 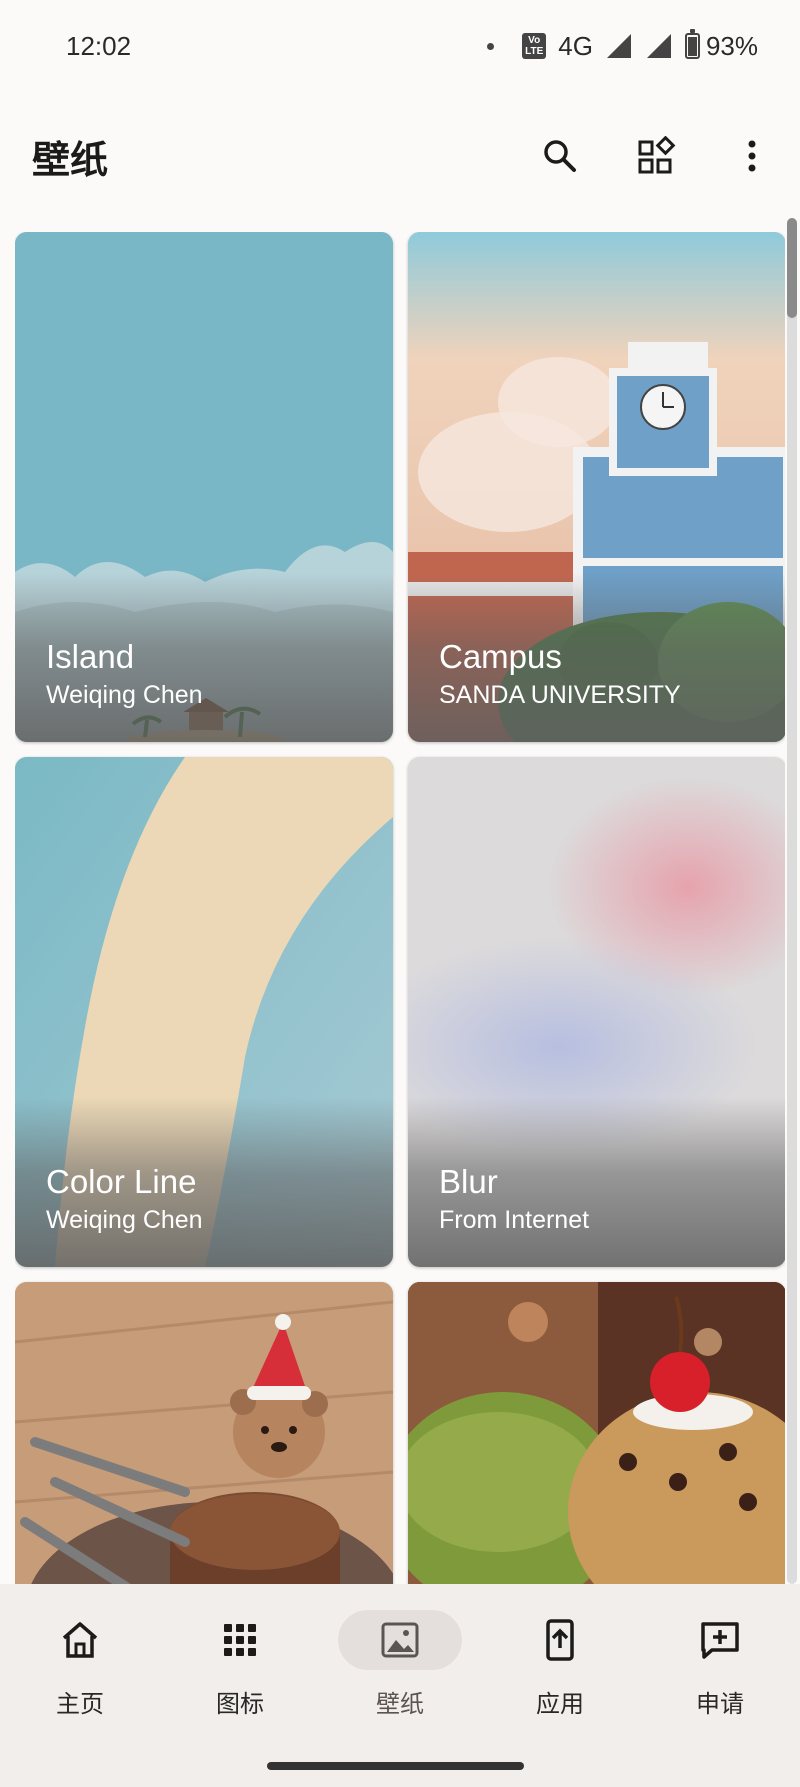 I want to click on apps-grid-icon, so click(x=240, y=1640).